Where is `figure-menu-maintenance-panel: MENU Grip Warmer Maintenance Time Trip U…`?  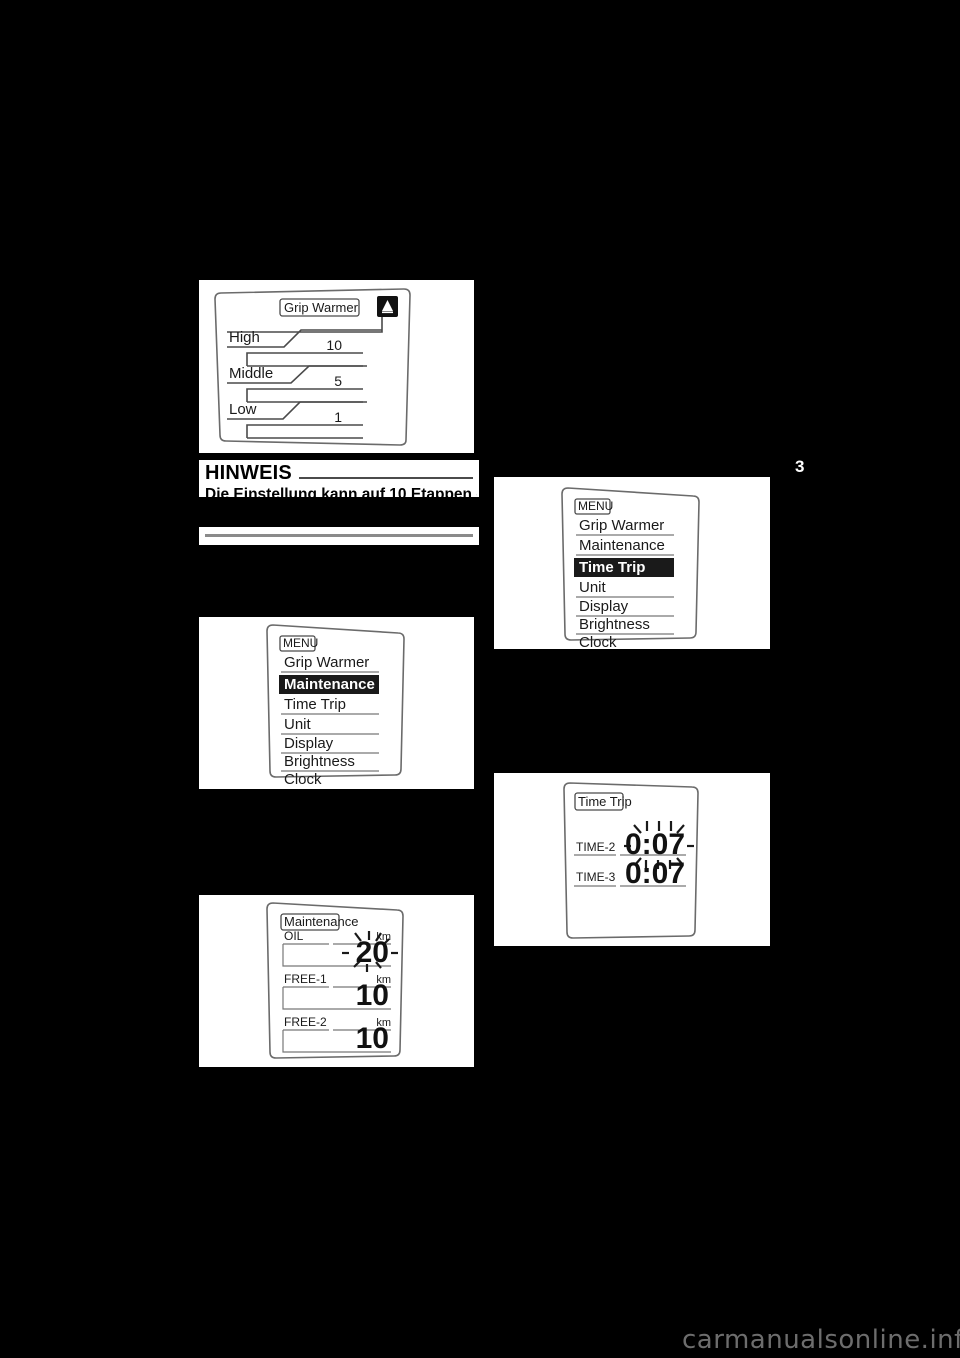
figure-menu-maintenance-panel: MENU Grip Warmer Maintenance Time Trip U… is located at coordinates (336, 703).